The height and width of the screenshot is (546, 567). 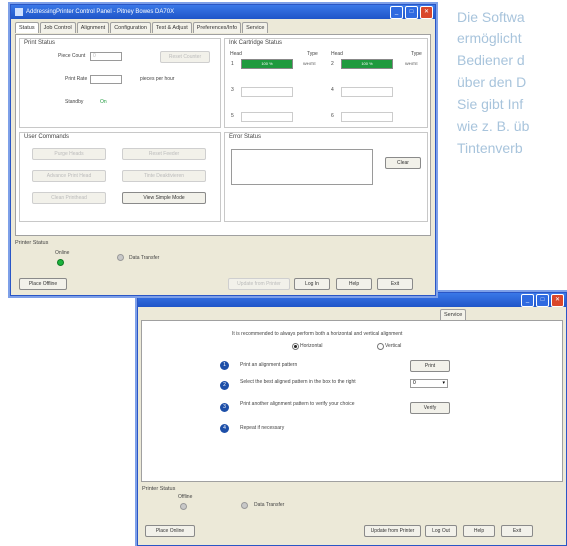 I want to click on head-2-ink-fill: 100 %, so click(x=367, y=64).